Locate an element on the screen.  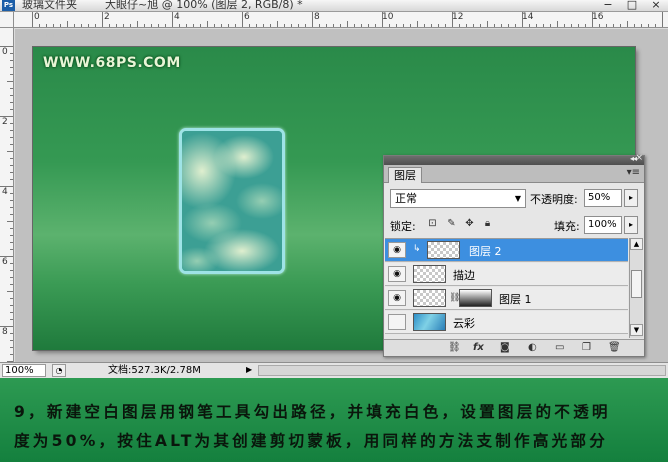
scroll-thumb is located at coordinates (636, 284).